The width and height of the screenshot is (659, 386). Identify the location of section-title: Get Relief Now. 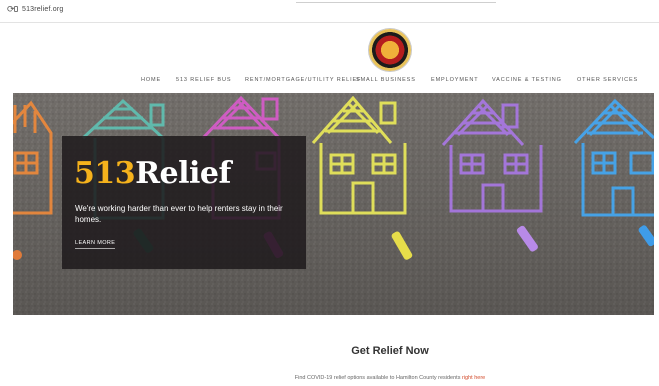
(390, 351).